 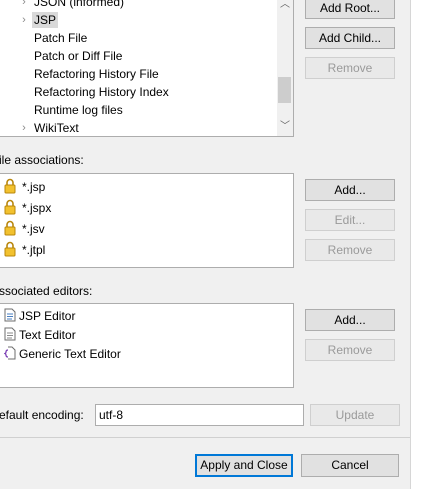 I want to click on jsp-editor-icon, so click(x=10, y=315).